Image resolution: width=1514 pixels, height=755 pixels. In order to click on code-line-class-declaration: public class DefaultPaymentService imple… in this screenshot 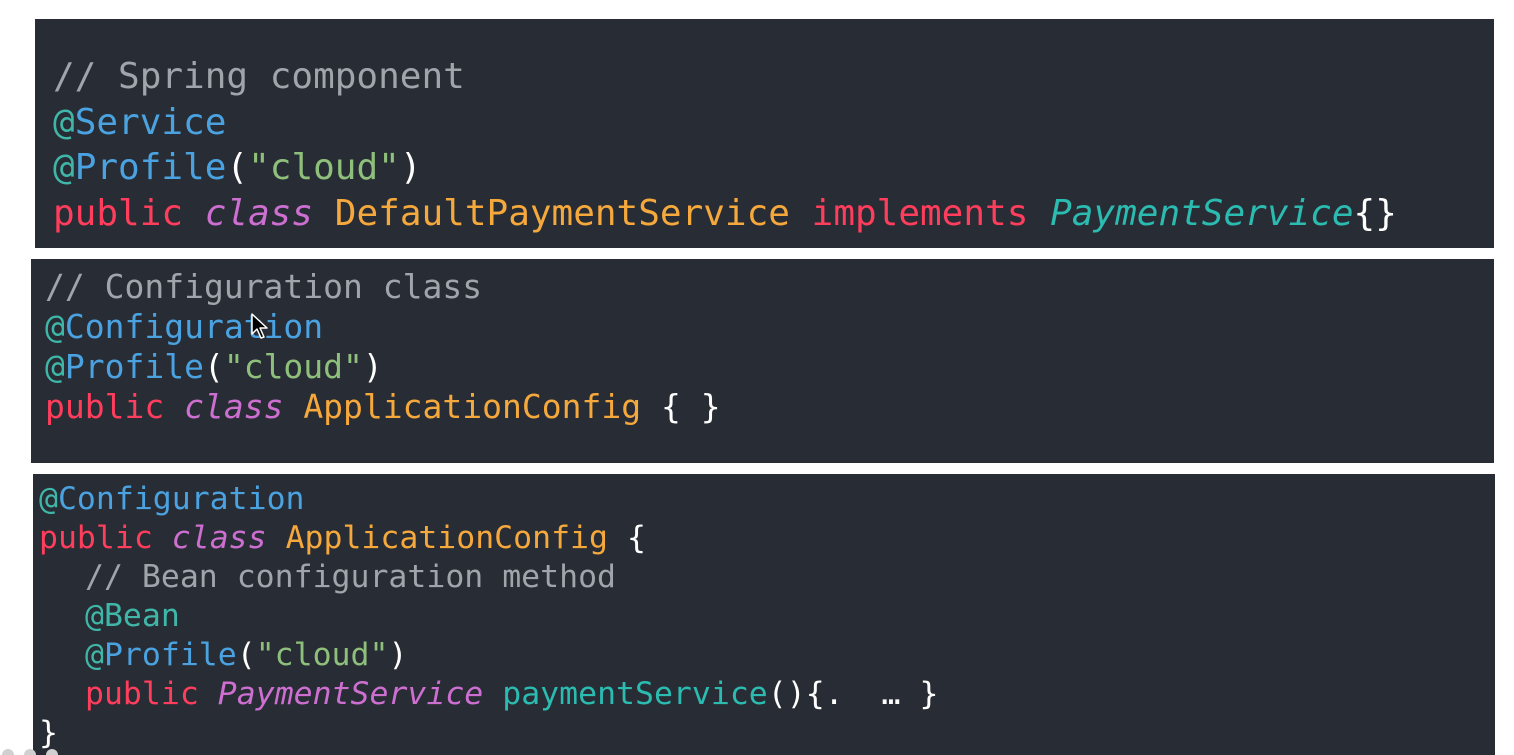, I will do `click(725, 213)`.